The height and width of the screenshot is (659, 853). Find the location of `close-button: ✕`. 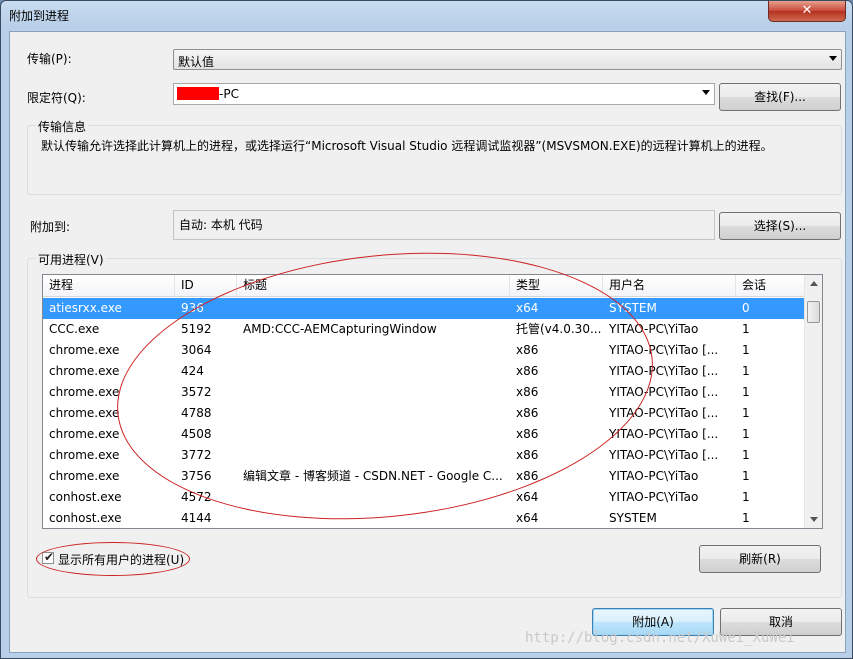

close-button: ✕ is located at coordinates (807, 11).